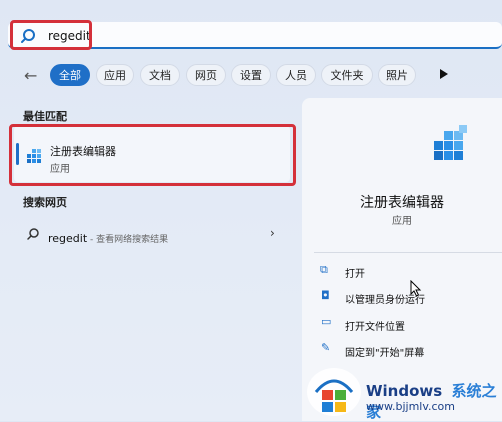 The height and width of the screenshot is (422, 502). What do you see at coordinates (51, 35) in the screenshot?
I see `search-highlight-box` at bounding box center [51, 35].